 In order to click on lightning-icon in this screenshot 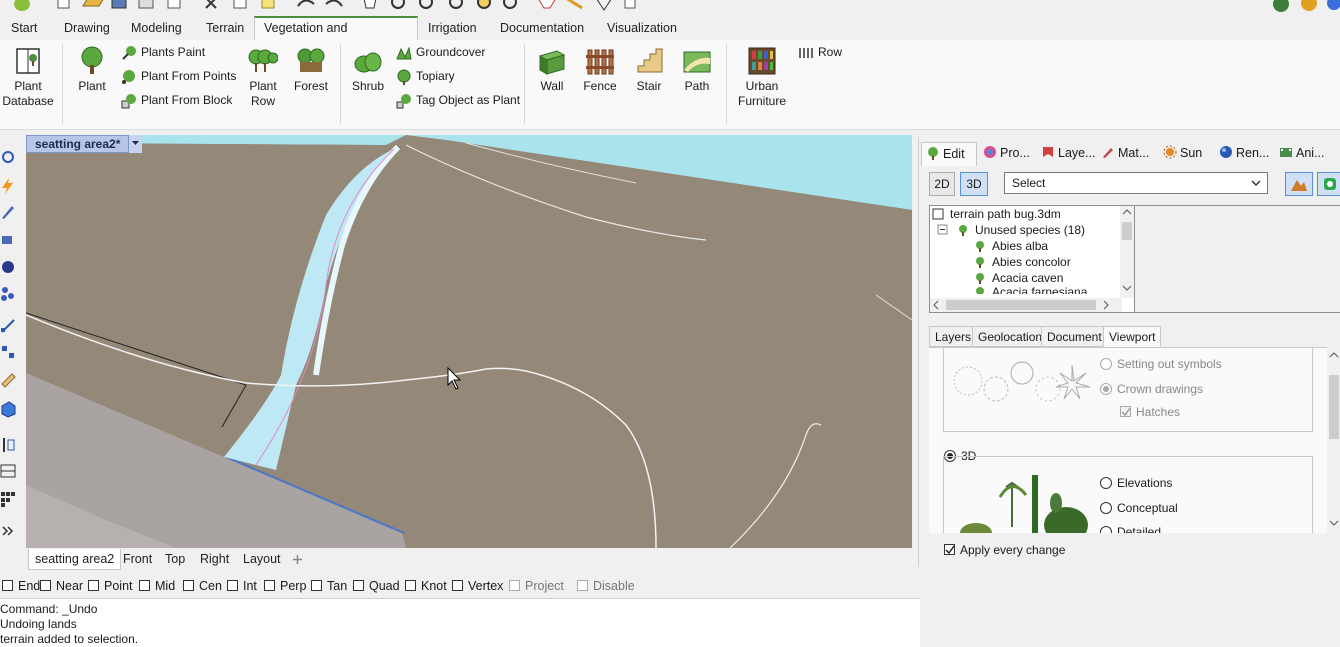, I will do `click(8, 186)`.